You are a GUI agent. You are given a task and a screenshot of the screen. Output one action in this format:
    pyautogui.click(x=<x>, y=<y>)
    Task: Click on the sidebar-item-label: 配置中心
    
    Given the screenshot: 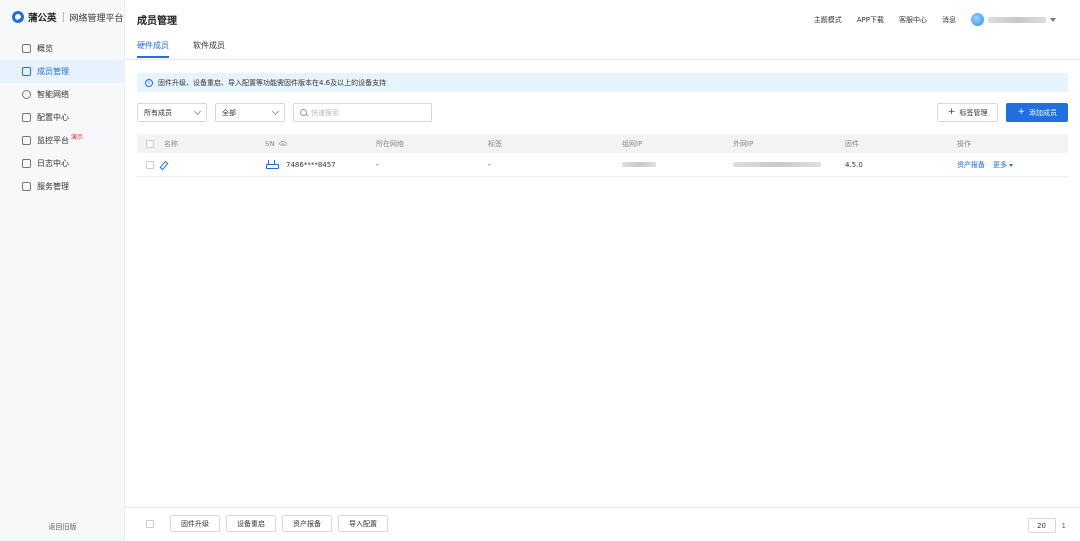 What is the action you would take?
    pyautogui.click(x=53, y=117)
    